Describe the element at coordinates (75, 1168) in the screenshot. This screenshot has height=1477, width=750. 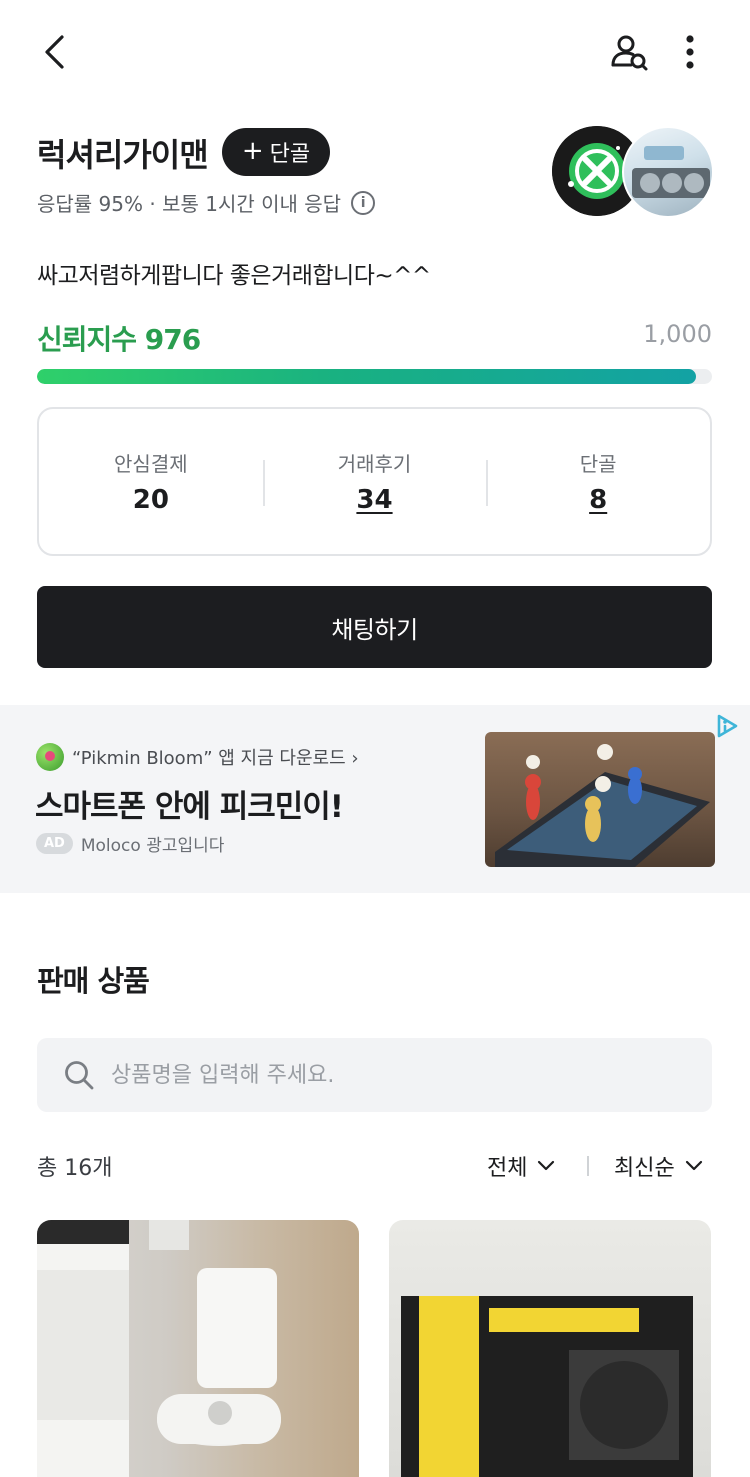
I see `product-total-count: 총 16개` at that location.